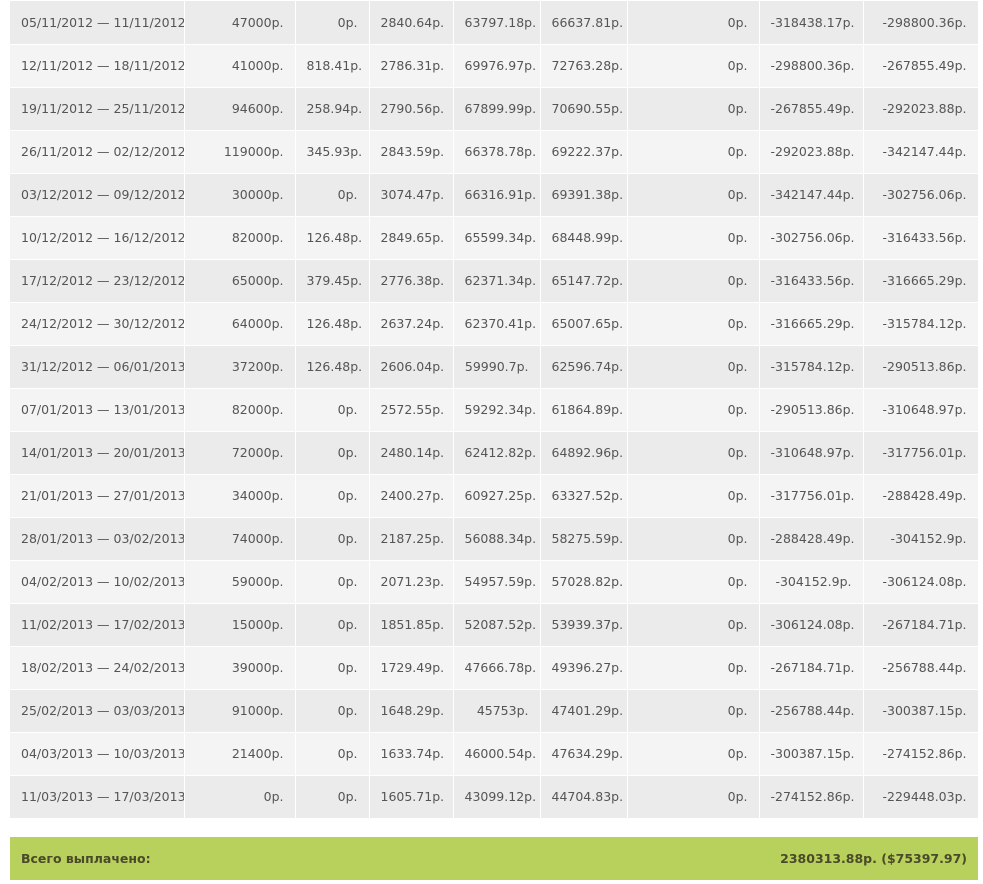 This screenshot has width=983, height=884. I want to click on payment-cell: 66637.81р., so click(584, 23).